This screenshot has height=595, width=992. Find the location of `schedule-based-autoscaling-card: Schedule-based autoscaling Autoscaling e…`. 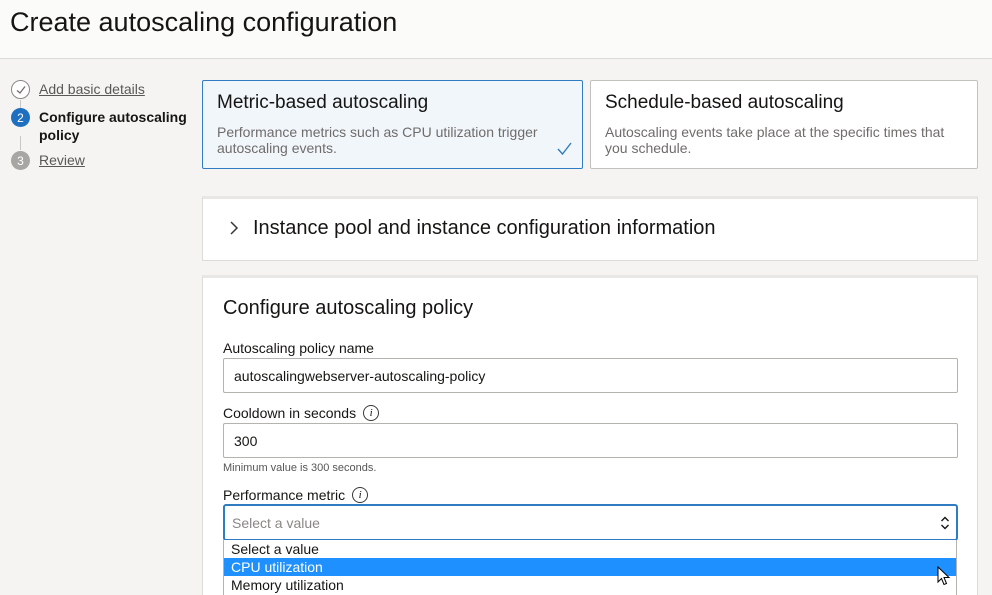

schedule-based-autoscaling-card: Schedule-based autoscaling Autoscaling e… is located at coordinates (784, 124).